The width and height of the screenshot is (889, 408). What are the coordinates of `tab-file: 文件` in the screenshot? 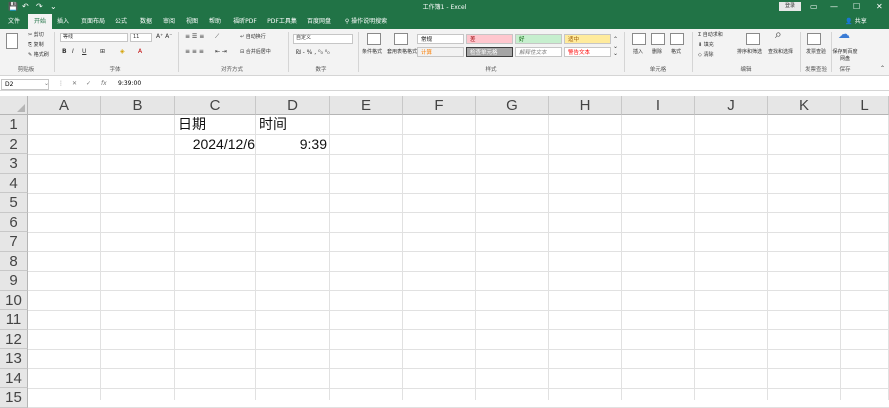 It's located at (14, 21).